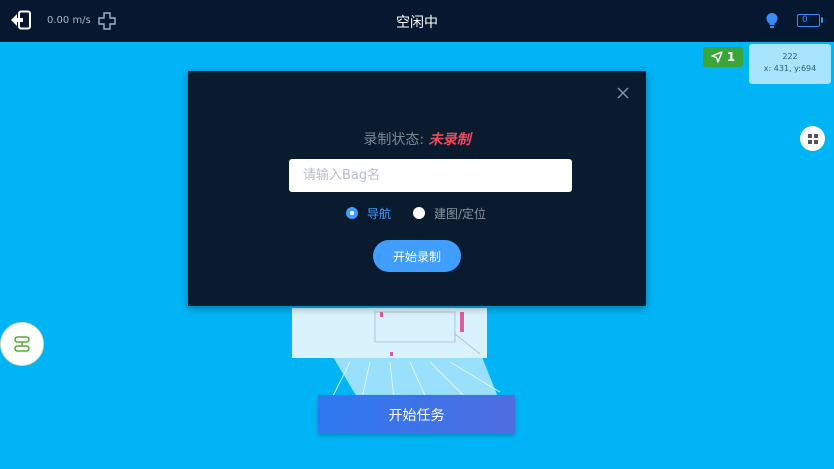 This screenshot has height=469, width=834. Describe the element at coordinates (790, 68) in the screenshot. I see `coordinate-xy: x: 431, y:694` at that location.